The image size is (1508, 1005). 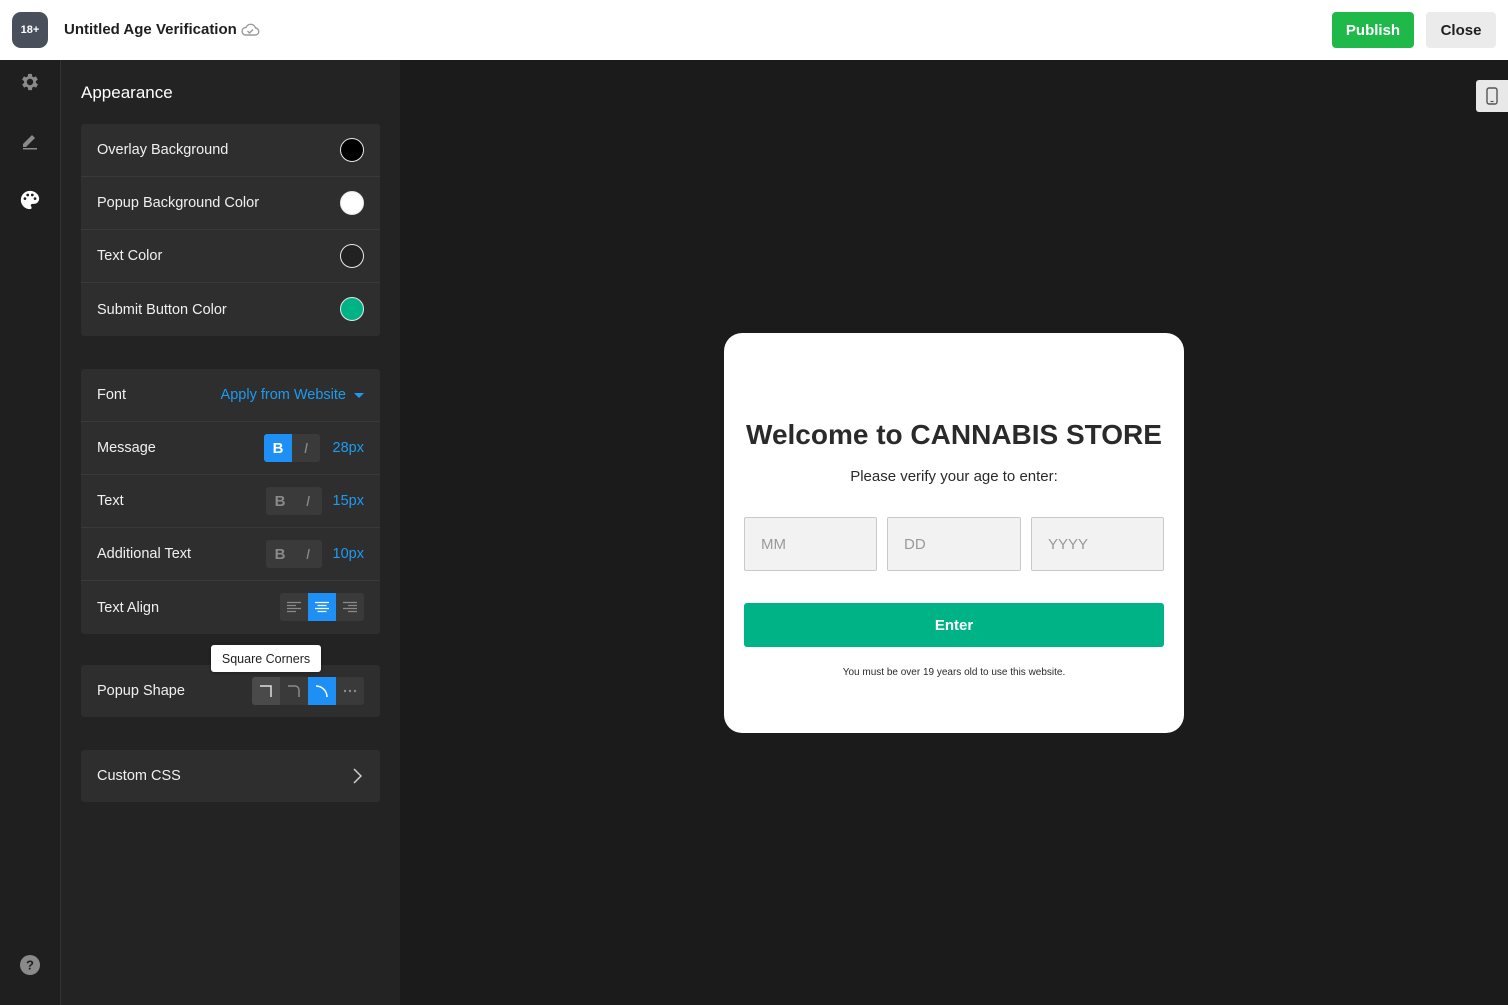 I want to click on square-corners-icon, so click(x=266, y=691).